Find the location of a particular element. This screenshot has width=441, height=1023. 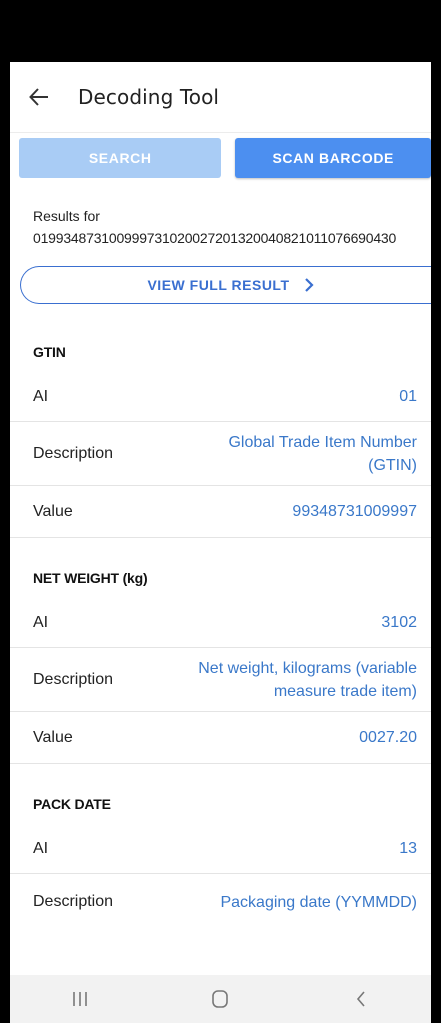

recent-apps-icon is located at coordinates (80, 999).